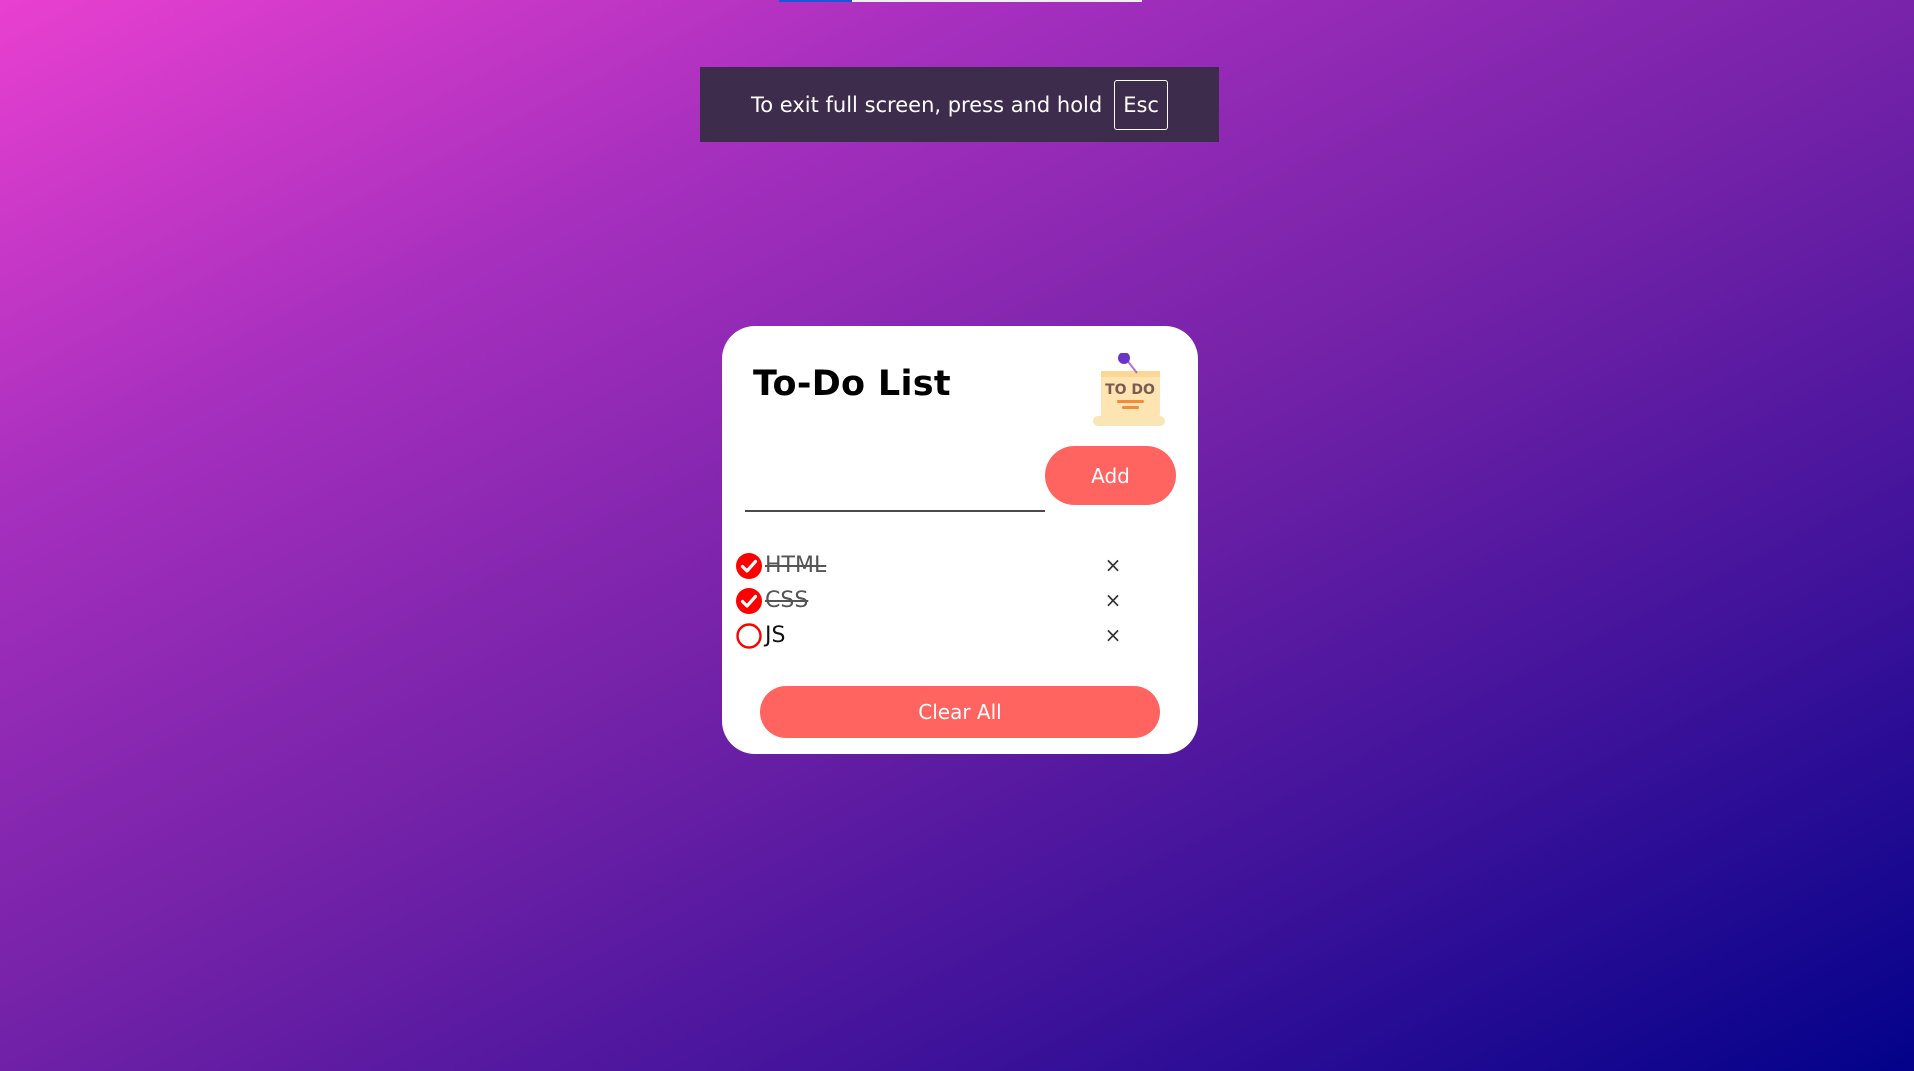  What do you see at coordinates (1110, 475) in the screenshot?
I see `add-button: Add` at bounding box center [1110, 475].